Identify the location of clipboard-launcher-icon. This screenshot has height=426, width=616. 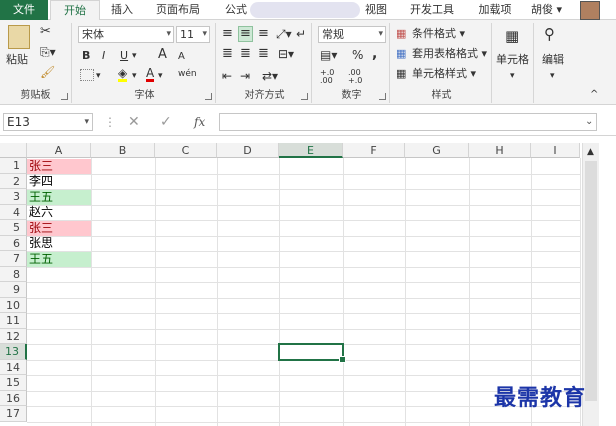
(64, 96).